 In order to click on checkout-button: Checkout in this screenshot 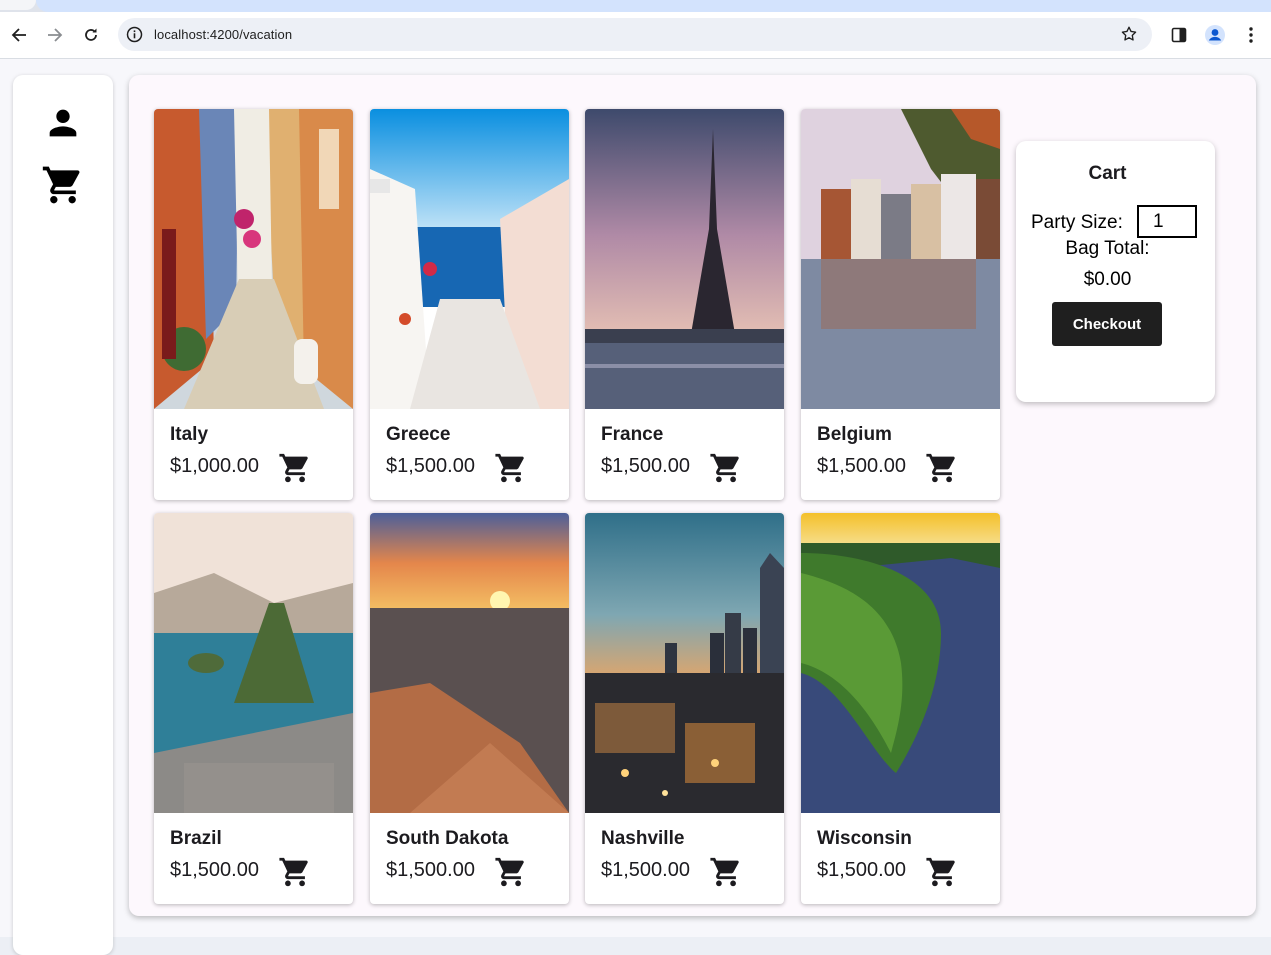, I will do `click(1107, 324)`.